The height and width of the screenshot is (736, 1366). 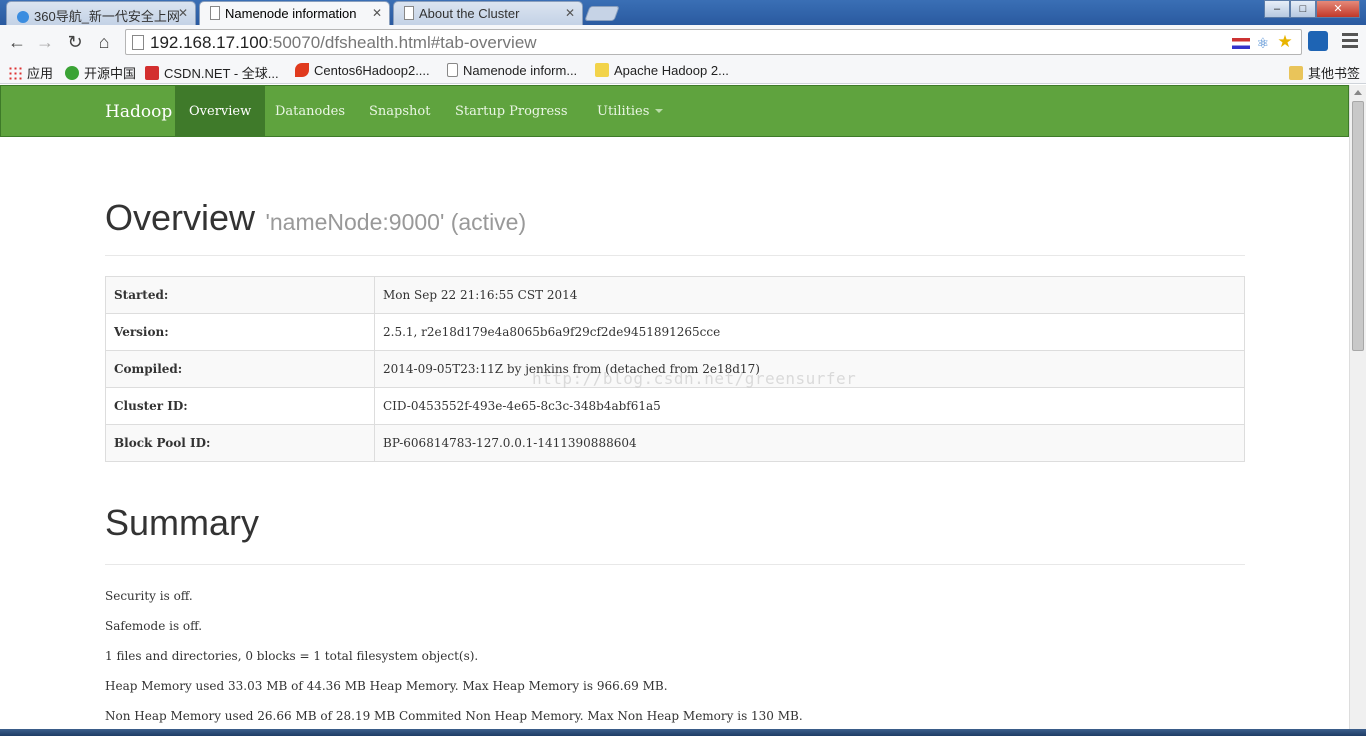 What do you see at coordinates (180, 217) in the screenshot?
I see `page-title: Overview` at bounding box center [180, 217].